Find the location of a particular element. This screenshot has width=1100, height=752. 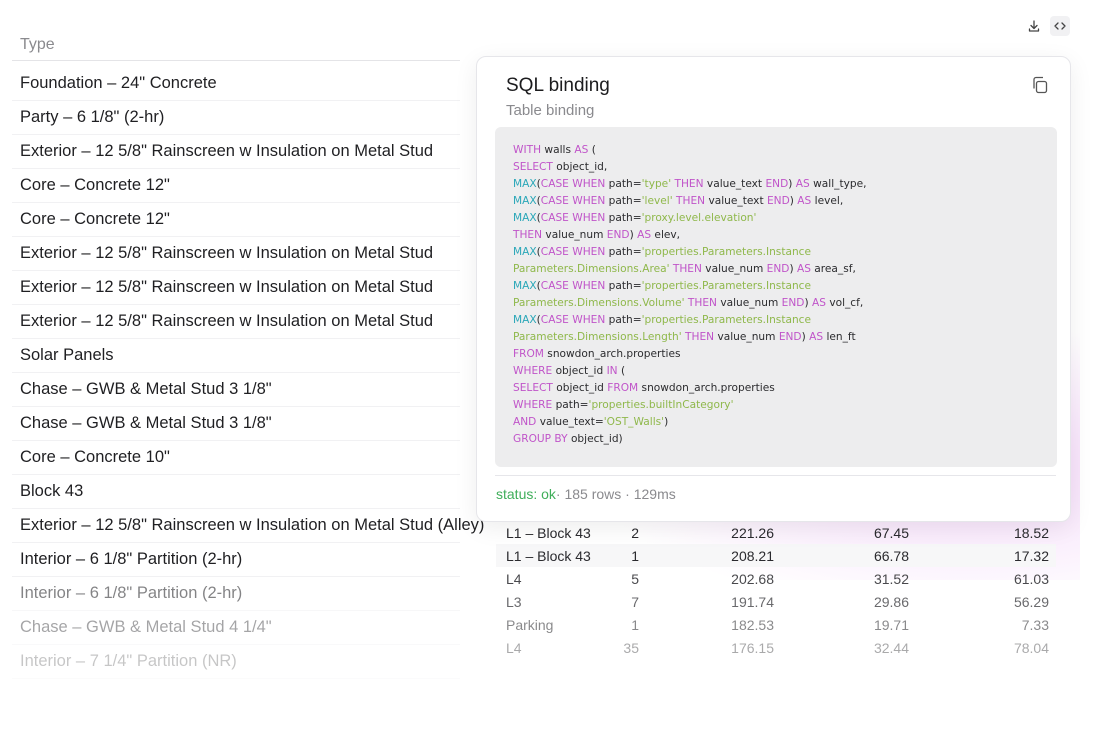

code-token: object_id, is located at coordinates (580, 167).